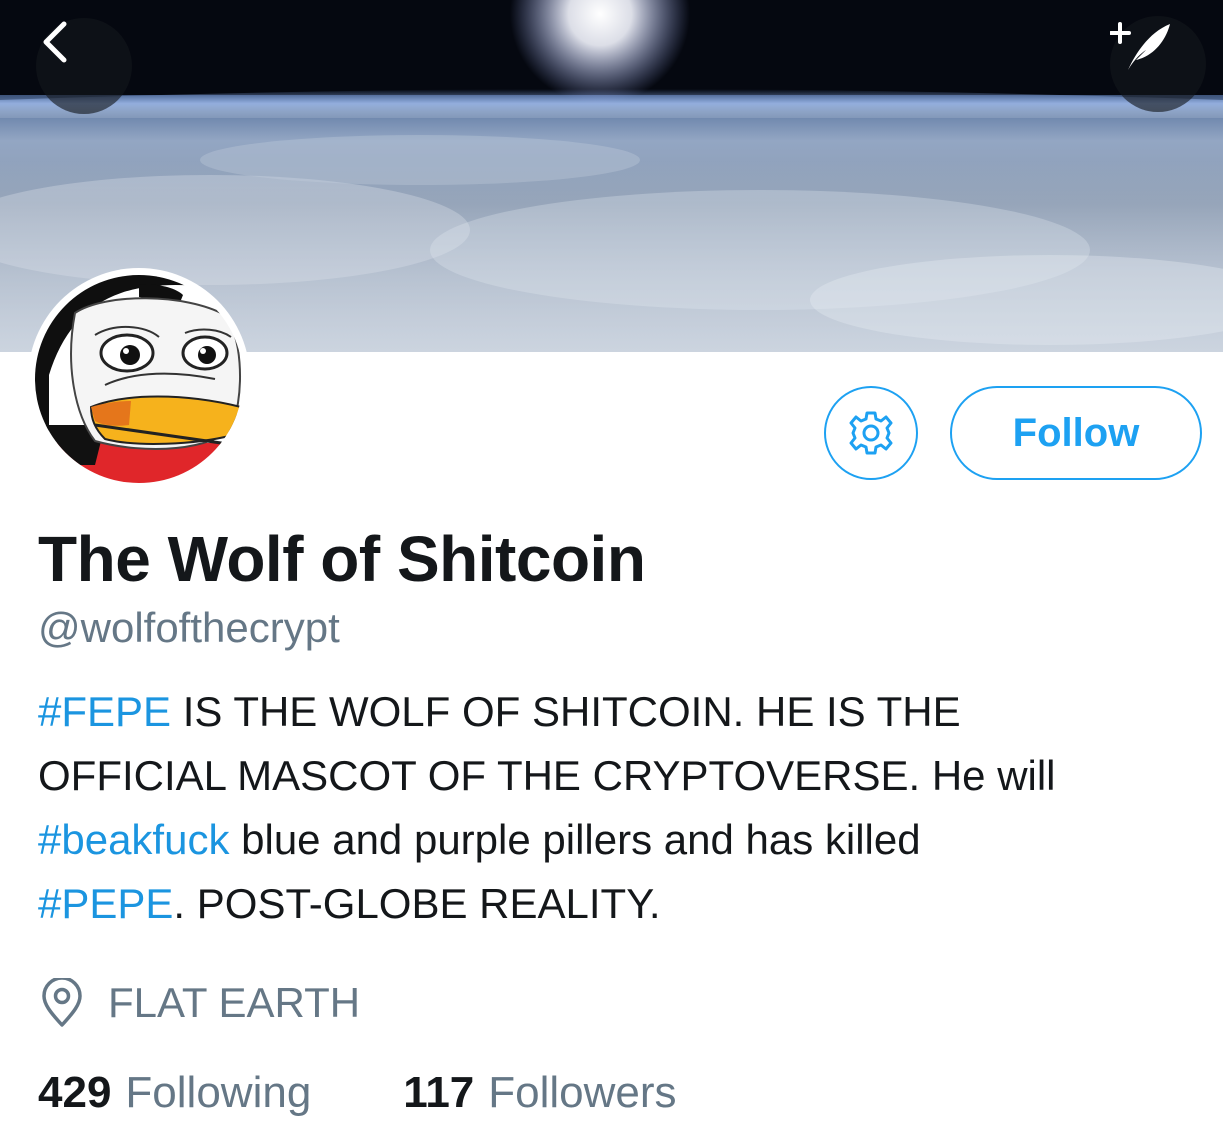  I want to click on chevron-left-icon, so click(55, 42).